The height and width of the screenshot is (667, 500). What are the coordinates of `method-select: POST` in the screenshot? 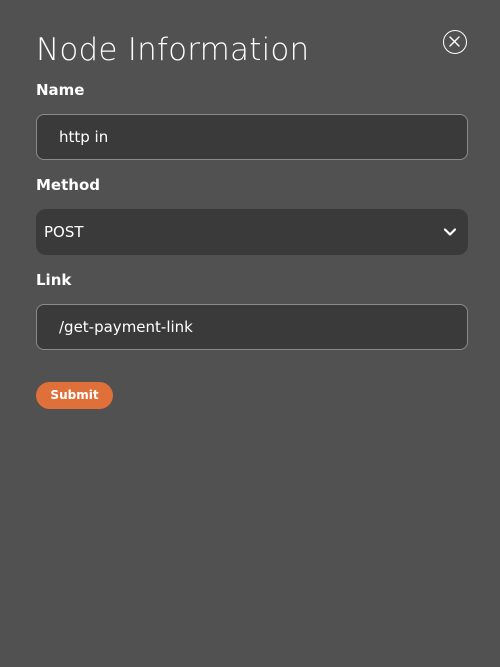 It's located at (252, 232).